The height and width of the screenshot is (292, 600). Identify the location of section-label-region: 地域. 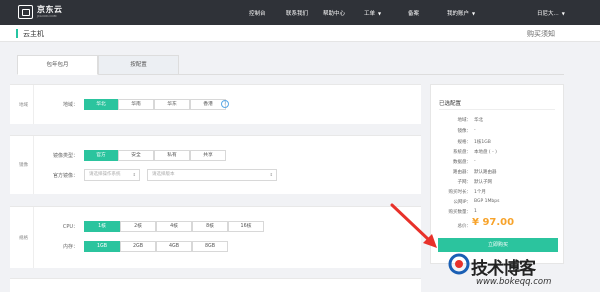
(24, 104).